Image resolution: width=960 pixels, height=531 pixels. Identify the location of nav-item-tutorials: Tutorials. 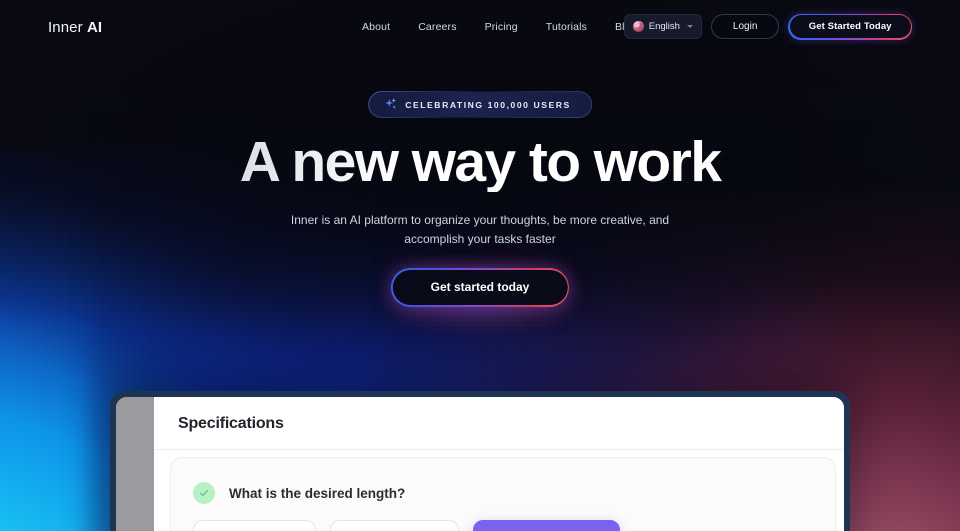
(566, 27).